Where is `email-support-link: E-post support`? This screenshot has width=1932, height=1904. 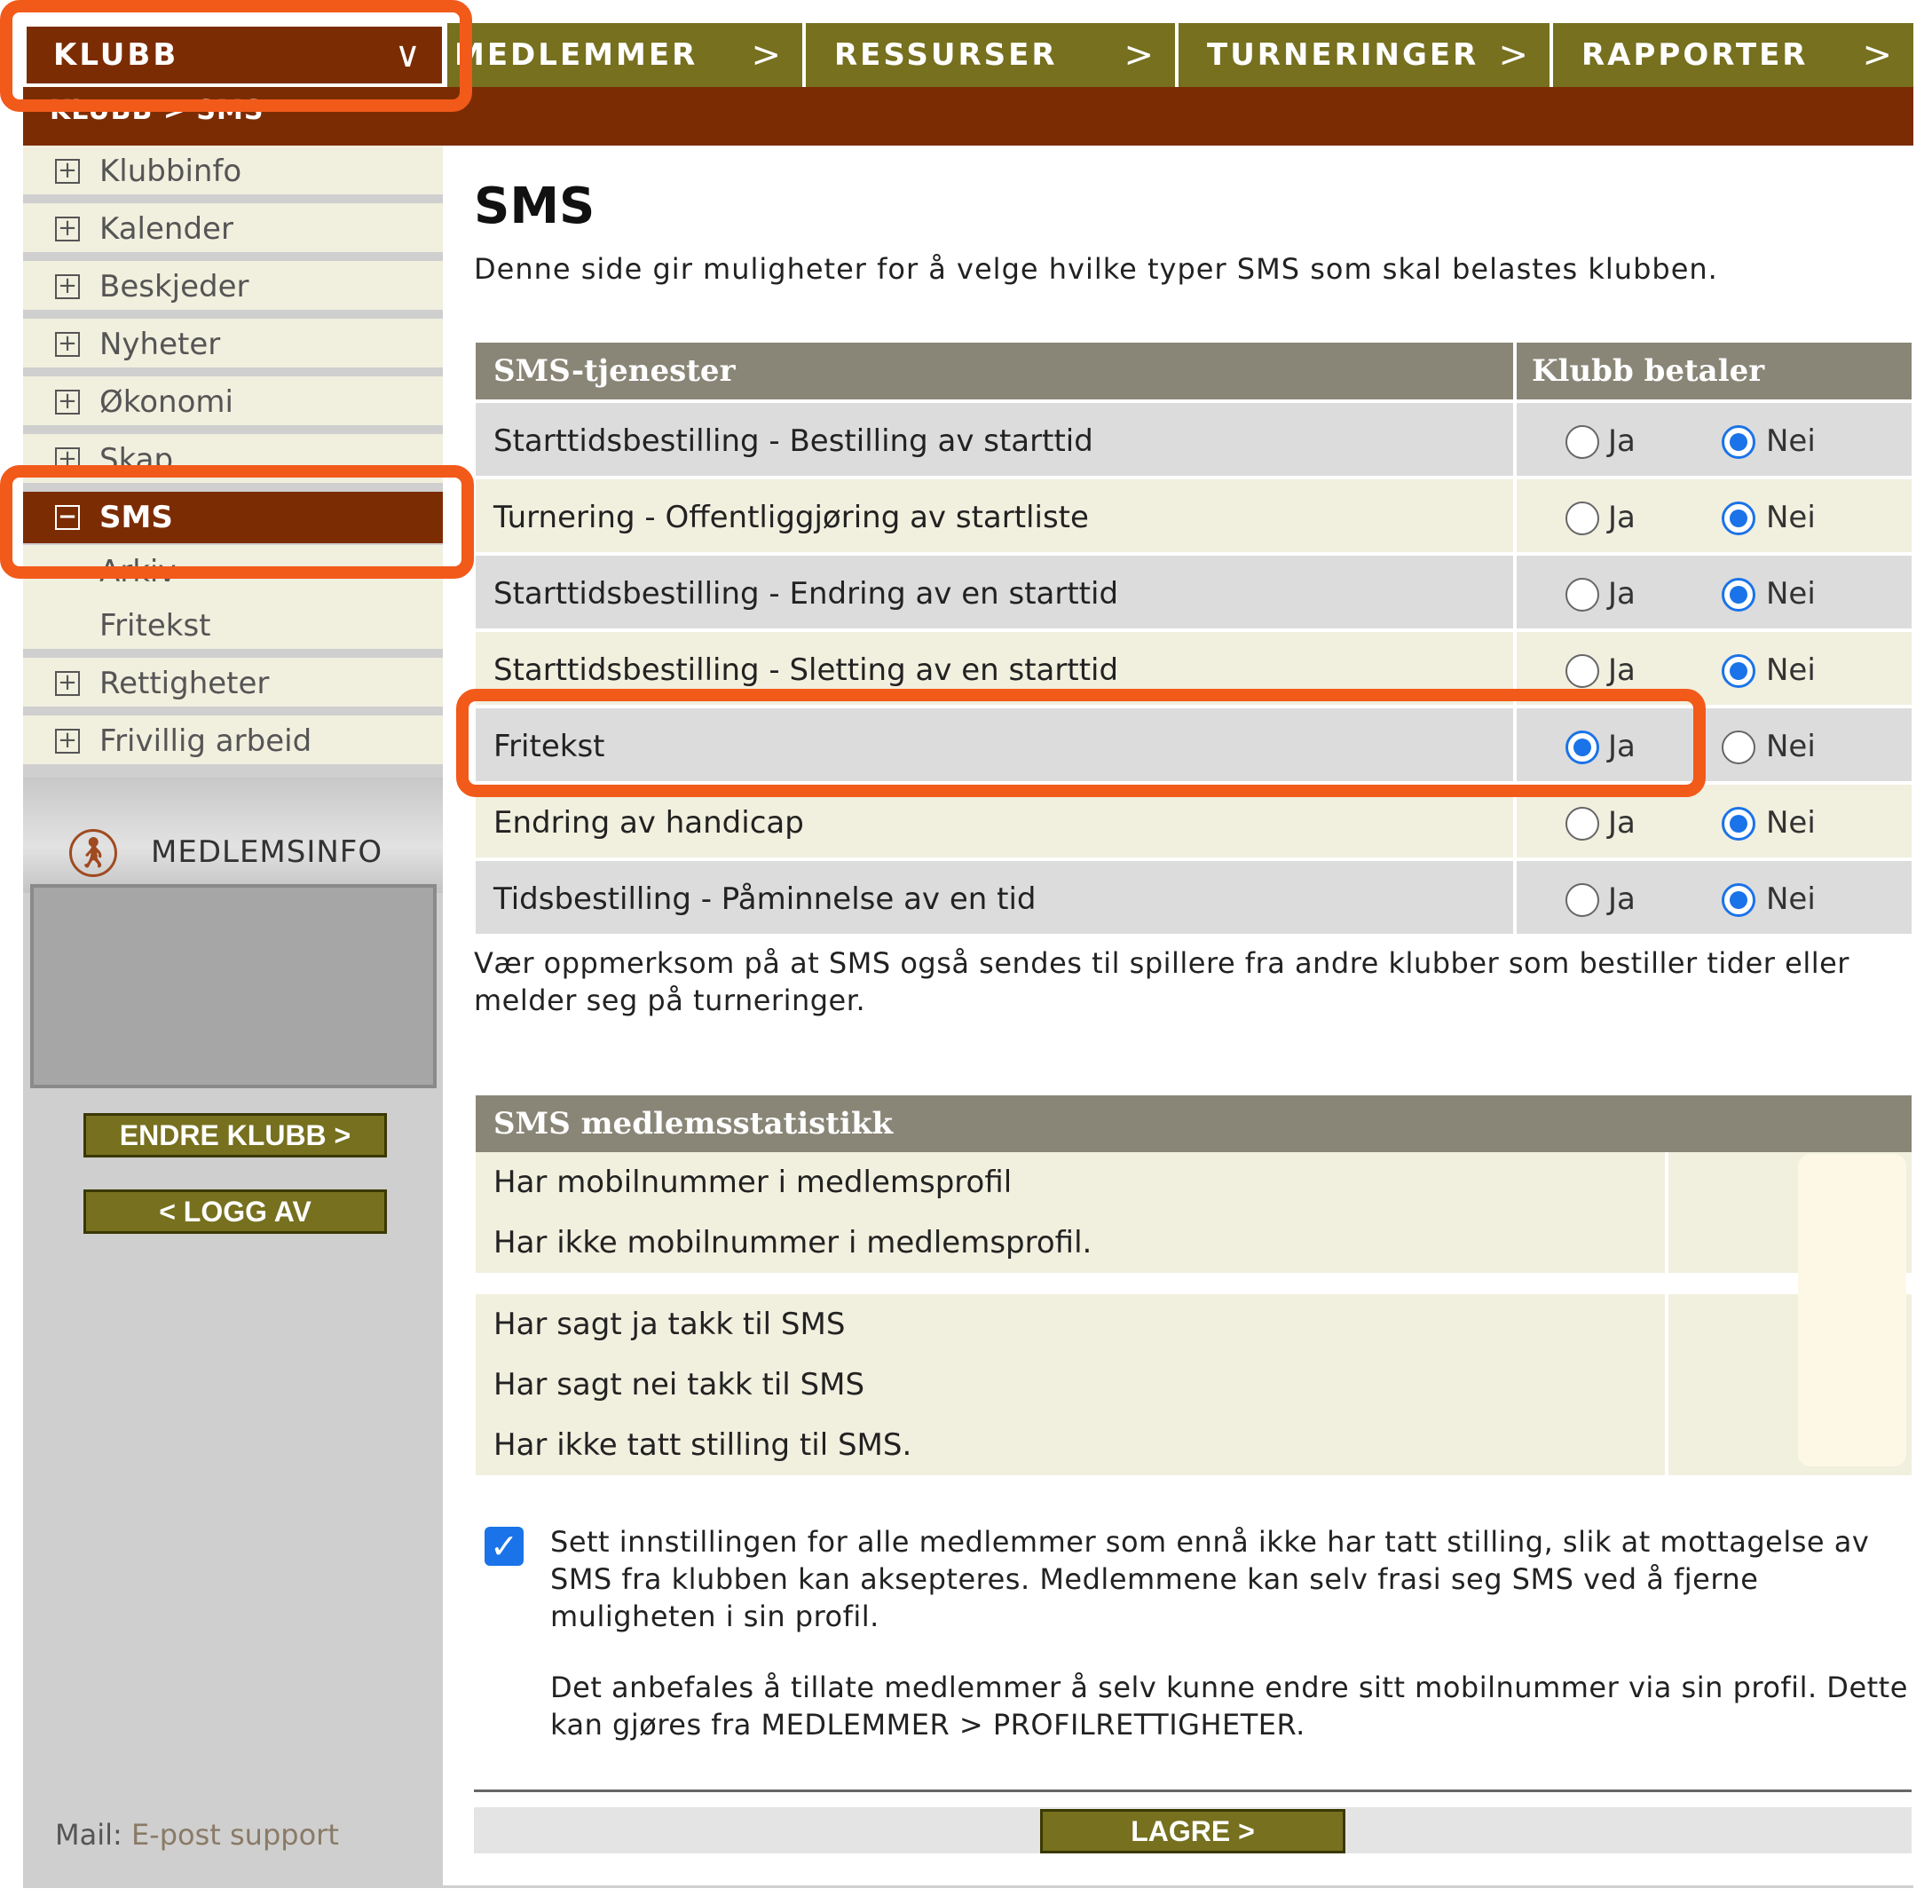
email-support-link: E-post support is located at coordinates (235, 1835).